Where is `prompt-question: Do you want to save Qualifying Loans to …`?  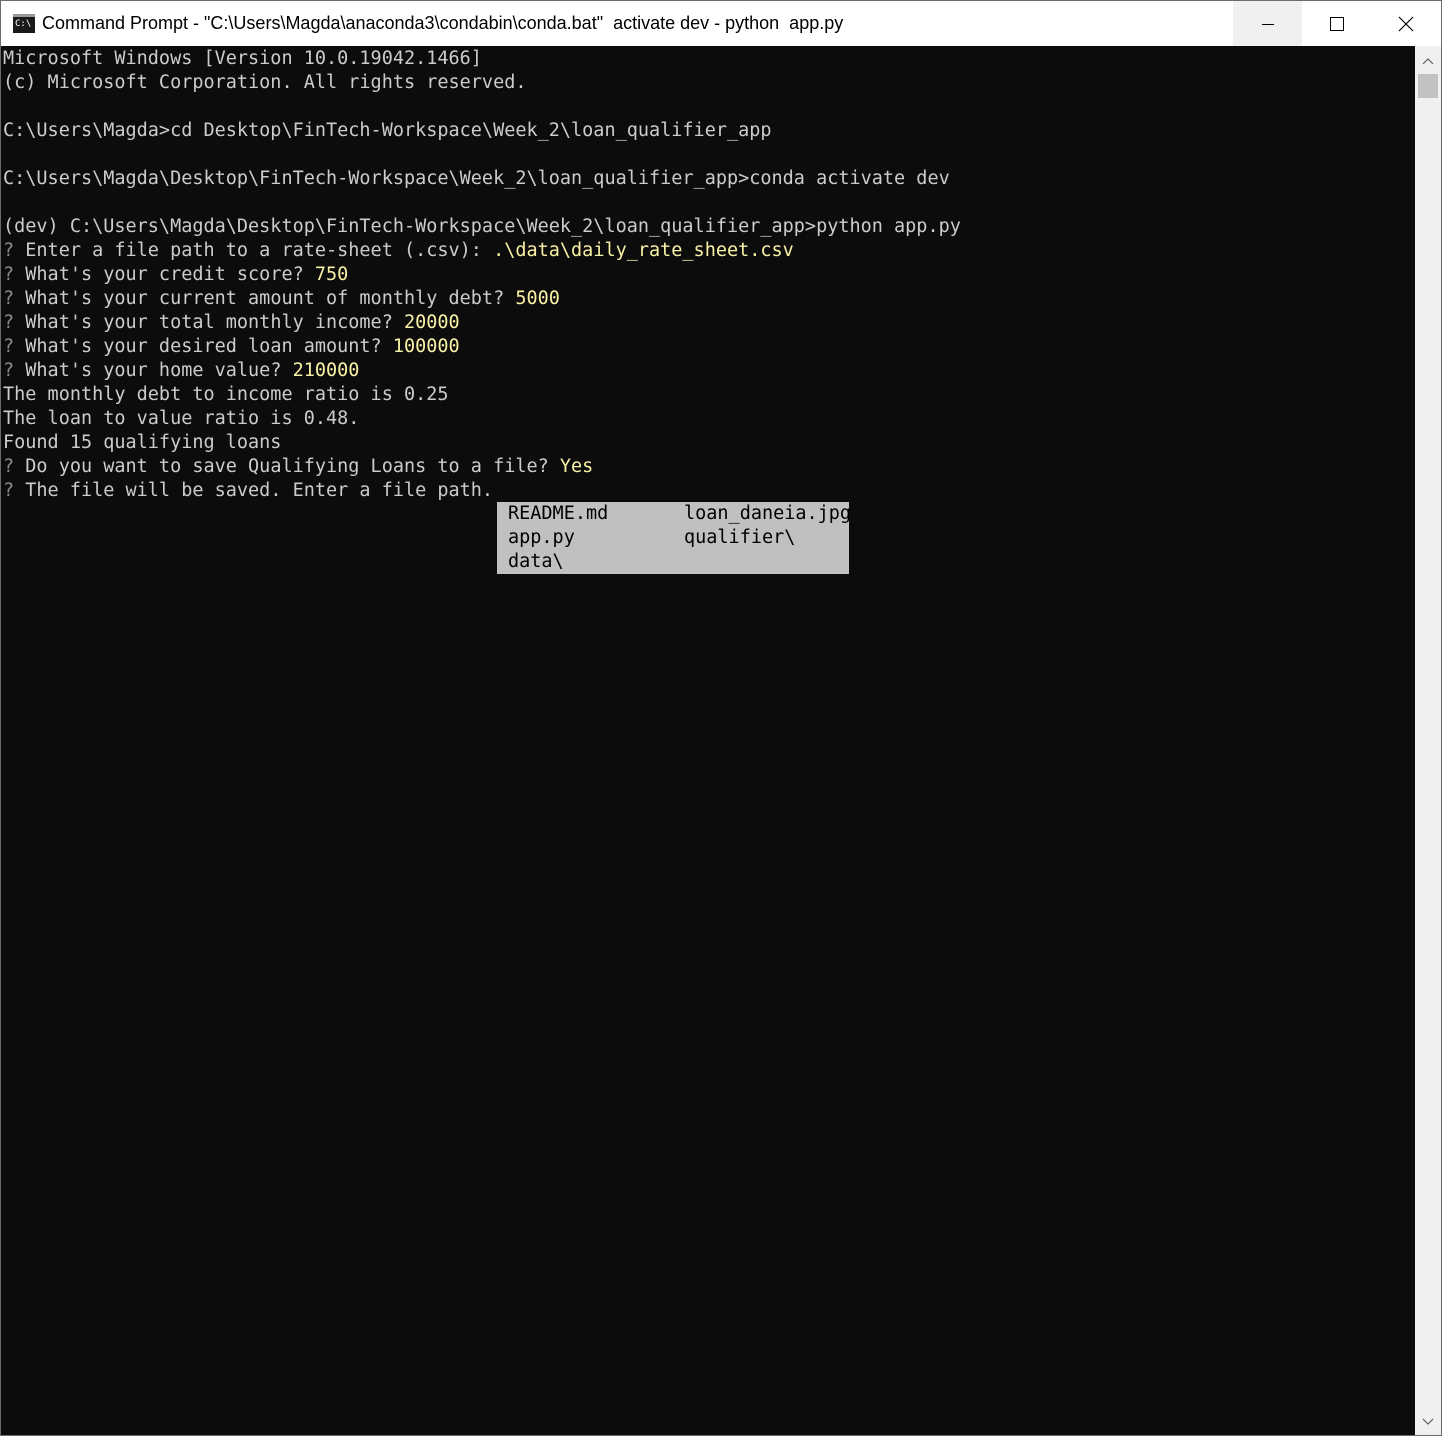 prompt-question: Do you want to save Qualifying Loans to … is located at coordinates (287, 466).